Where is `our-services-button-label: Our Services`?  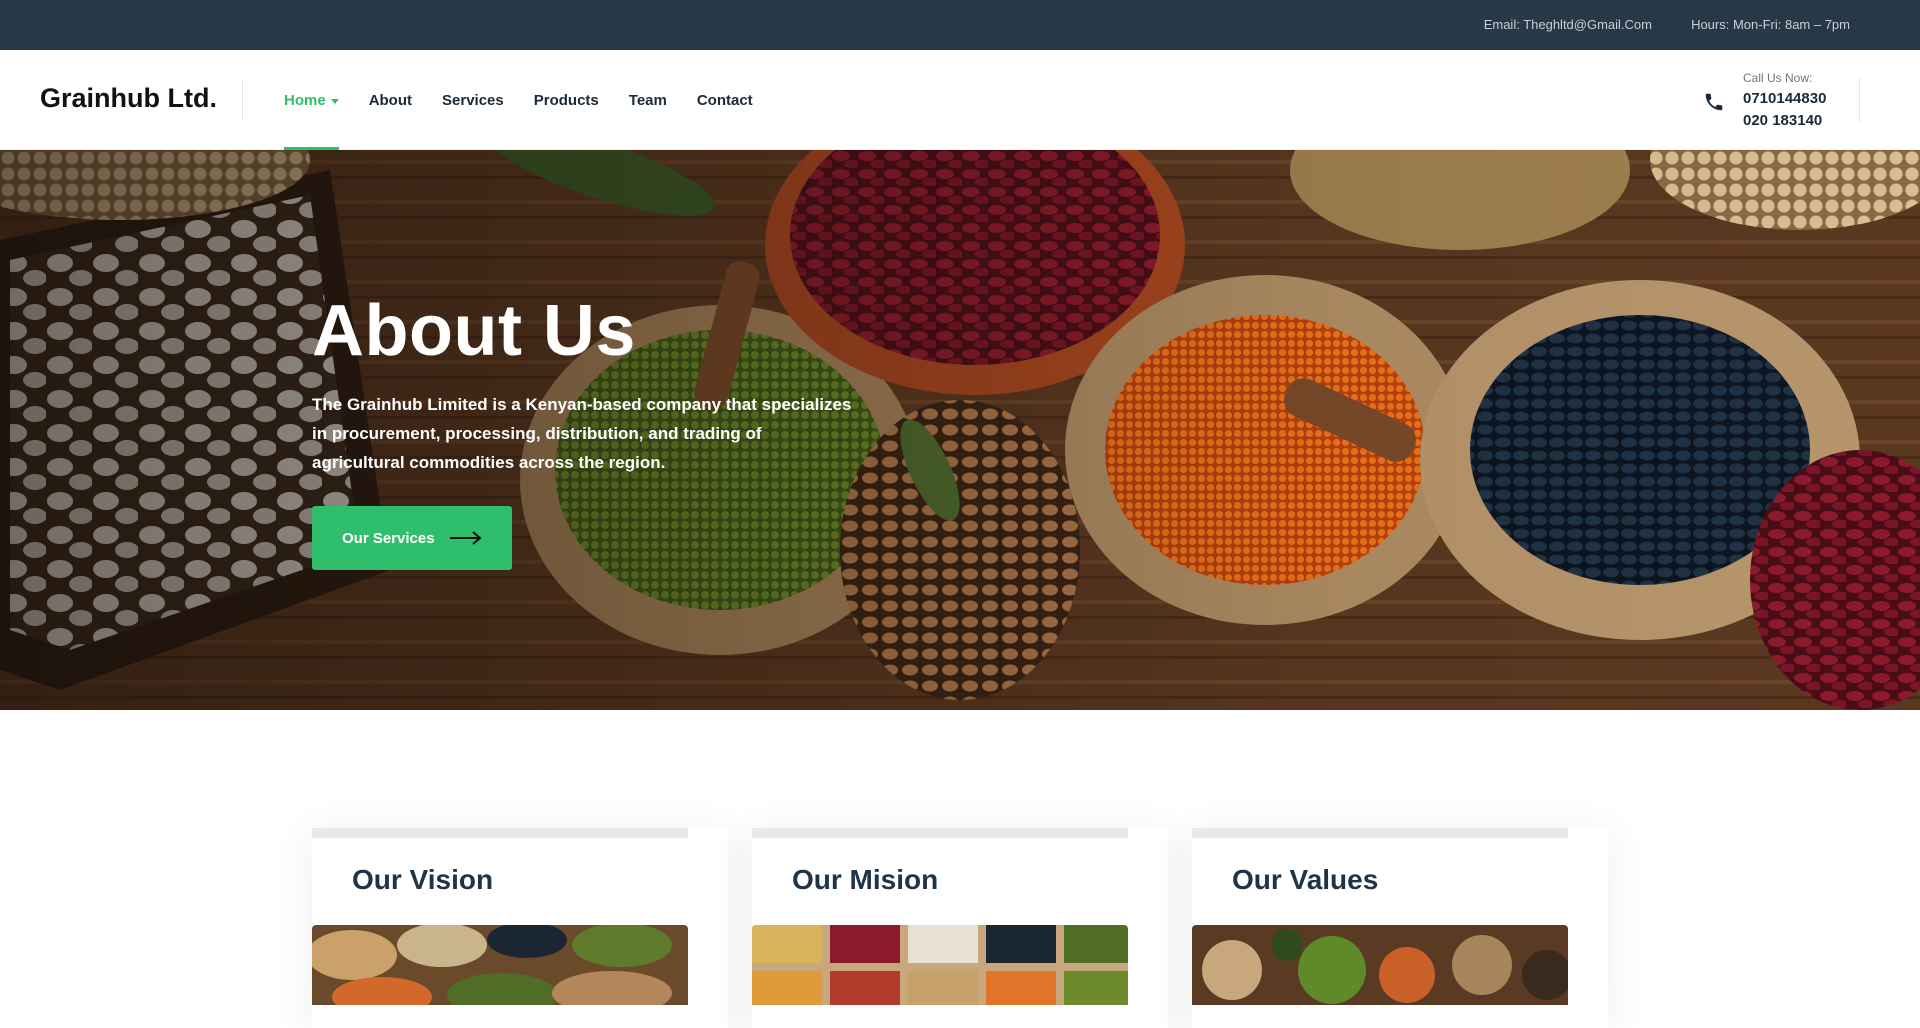
our-services-button-label: Our Services is located at coordinates (388, 538).